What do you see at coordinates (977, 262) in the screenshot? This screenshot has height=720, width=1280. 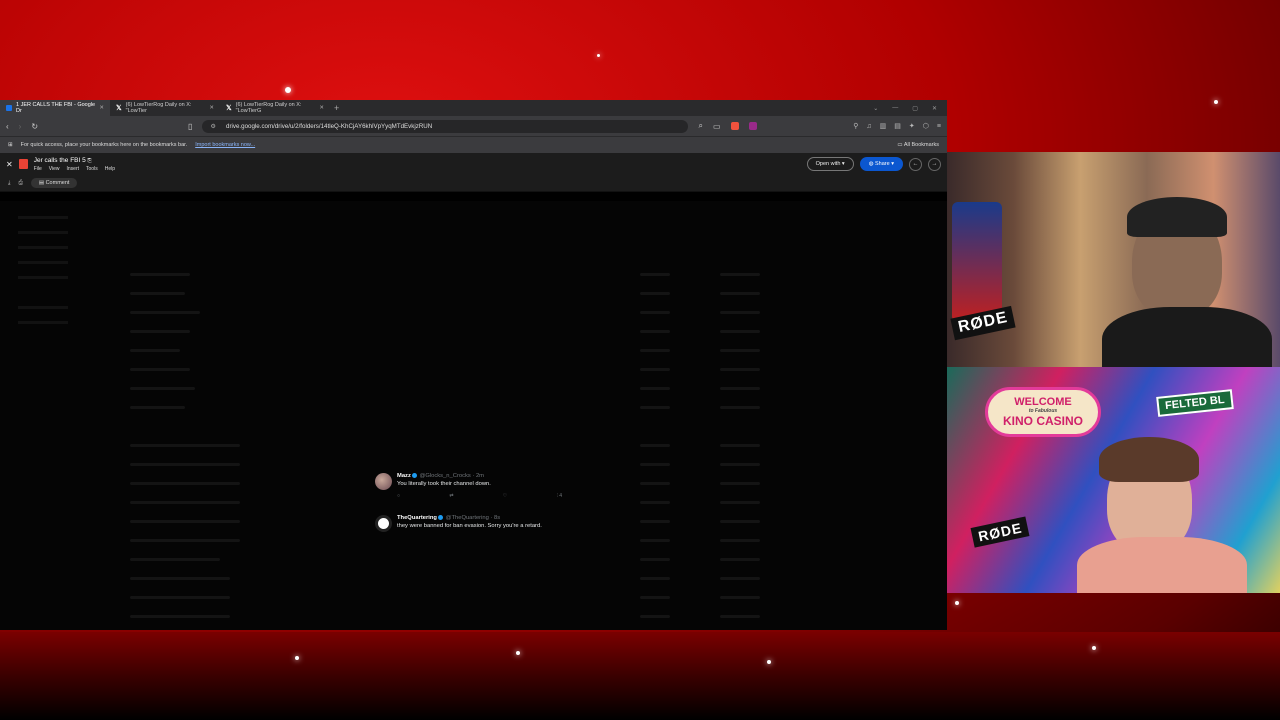 I see `arcade-cabinet` at bounding box center [977, 262].